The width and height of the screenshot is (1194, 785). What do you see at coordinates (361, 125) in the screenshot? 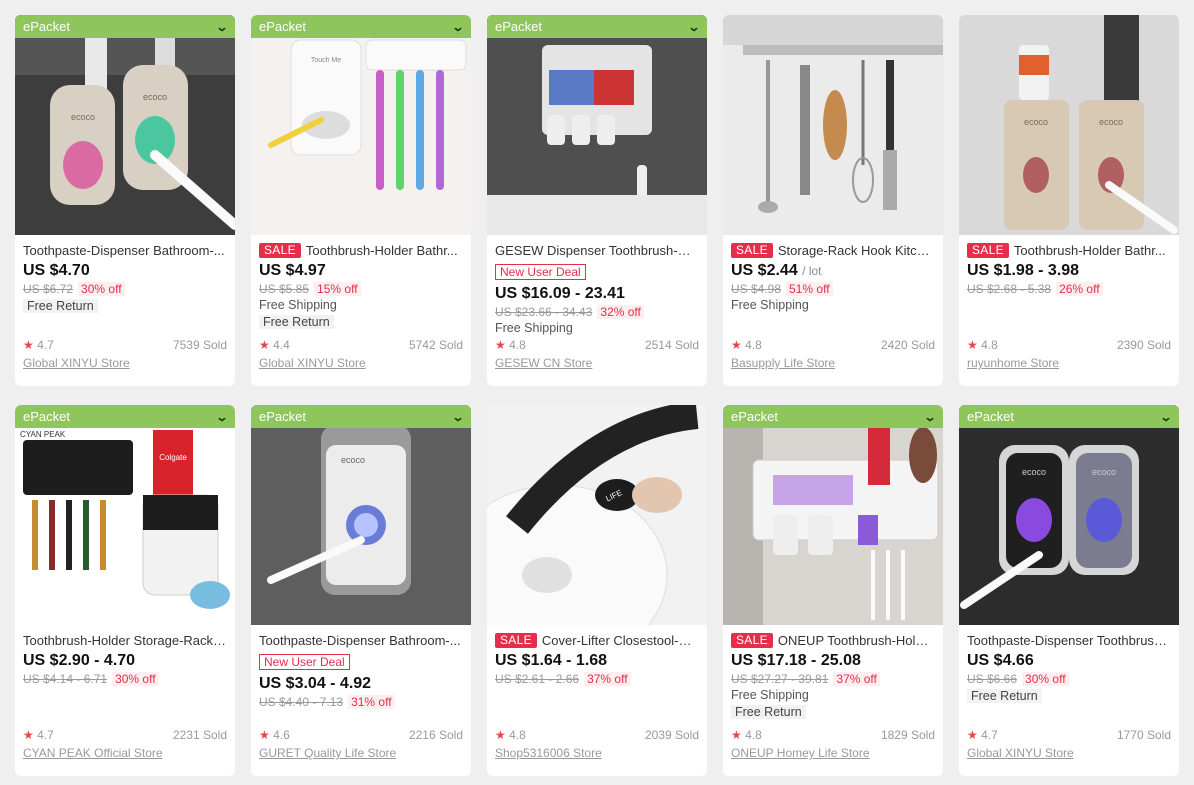
I see `product-image: Touch Me` at bounding box center [361, 125].